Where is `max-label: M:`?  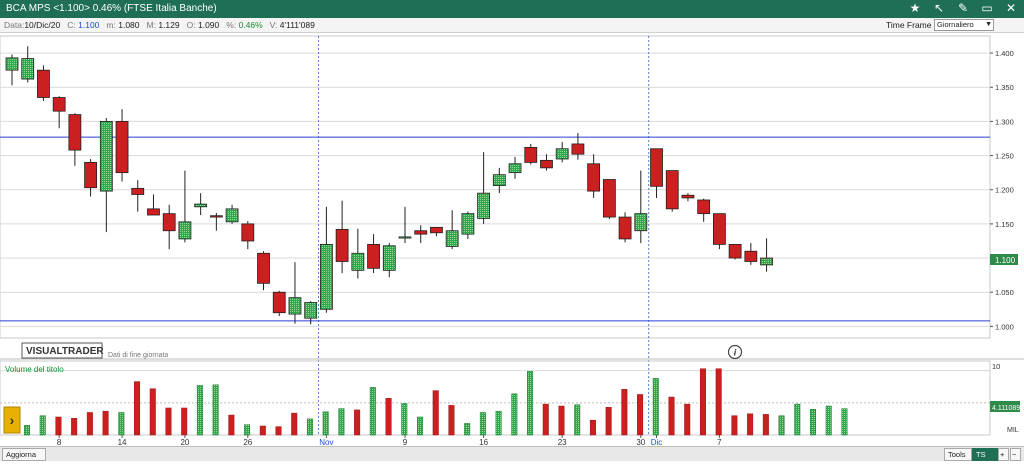
max-label: M: is located at coordinates (151, 25).